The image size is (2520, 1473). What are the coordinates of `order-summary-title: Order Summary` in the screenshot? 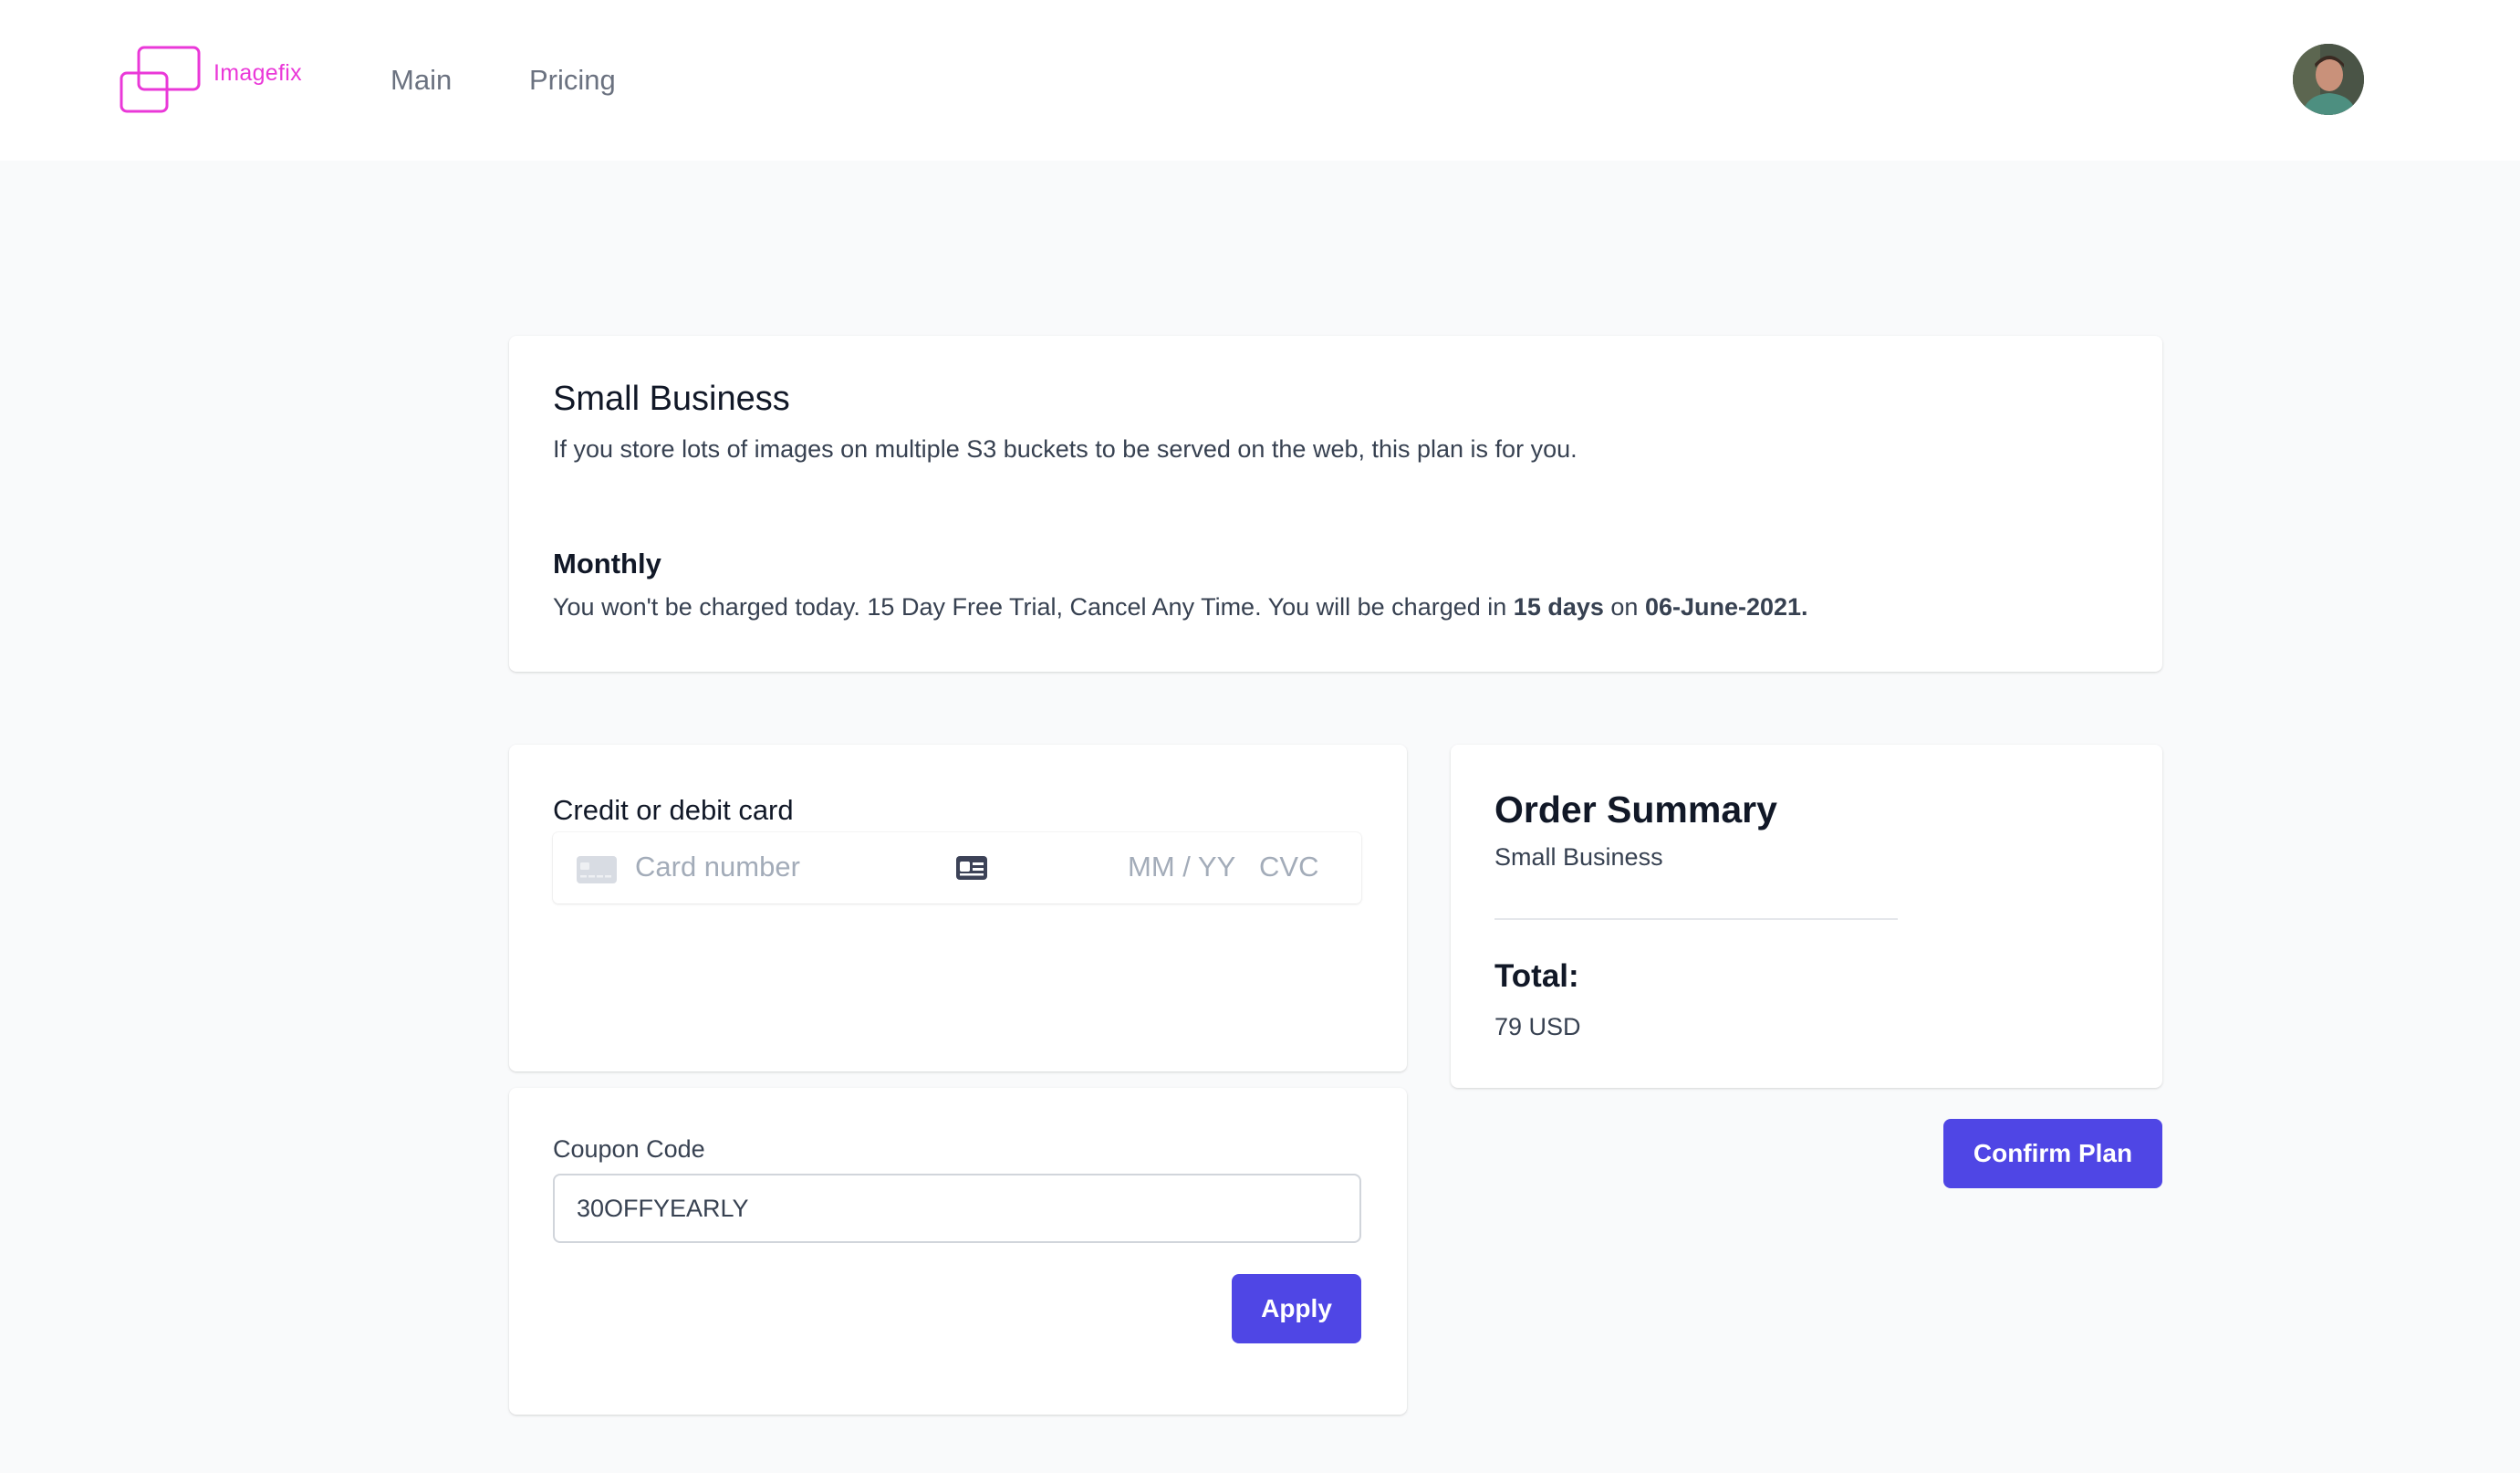 It's located at (1636, 810).